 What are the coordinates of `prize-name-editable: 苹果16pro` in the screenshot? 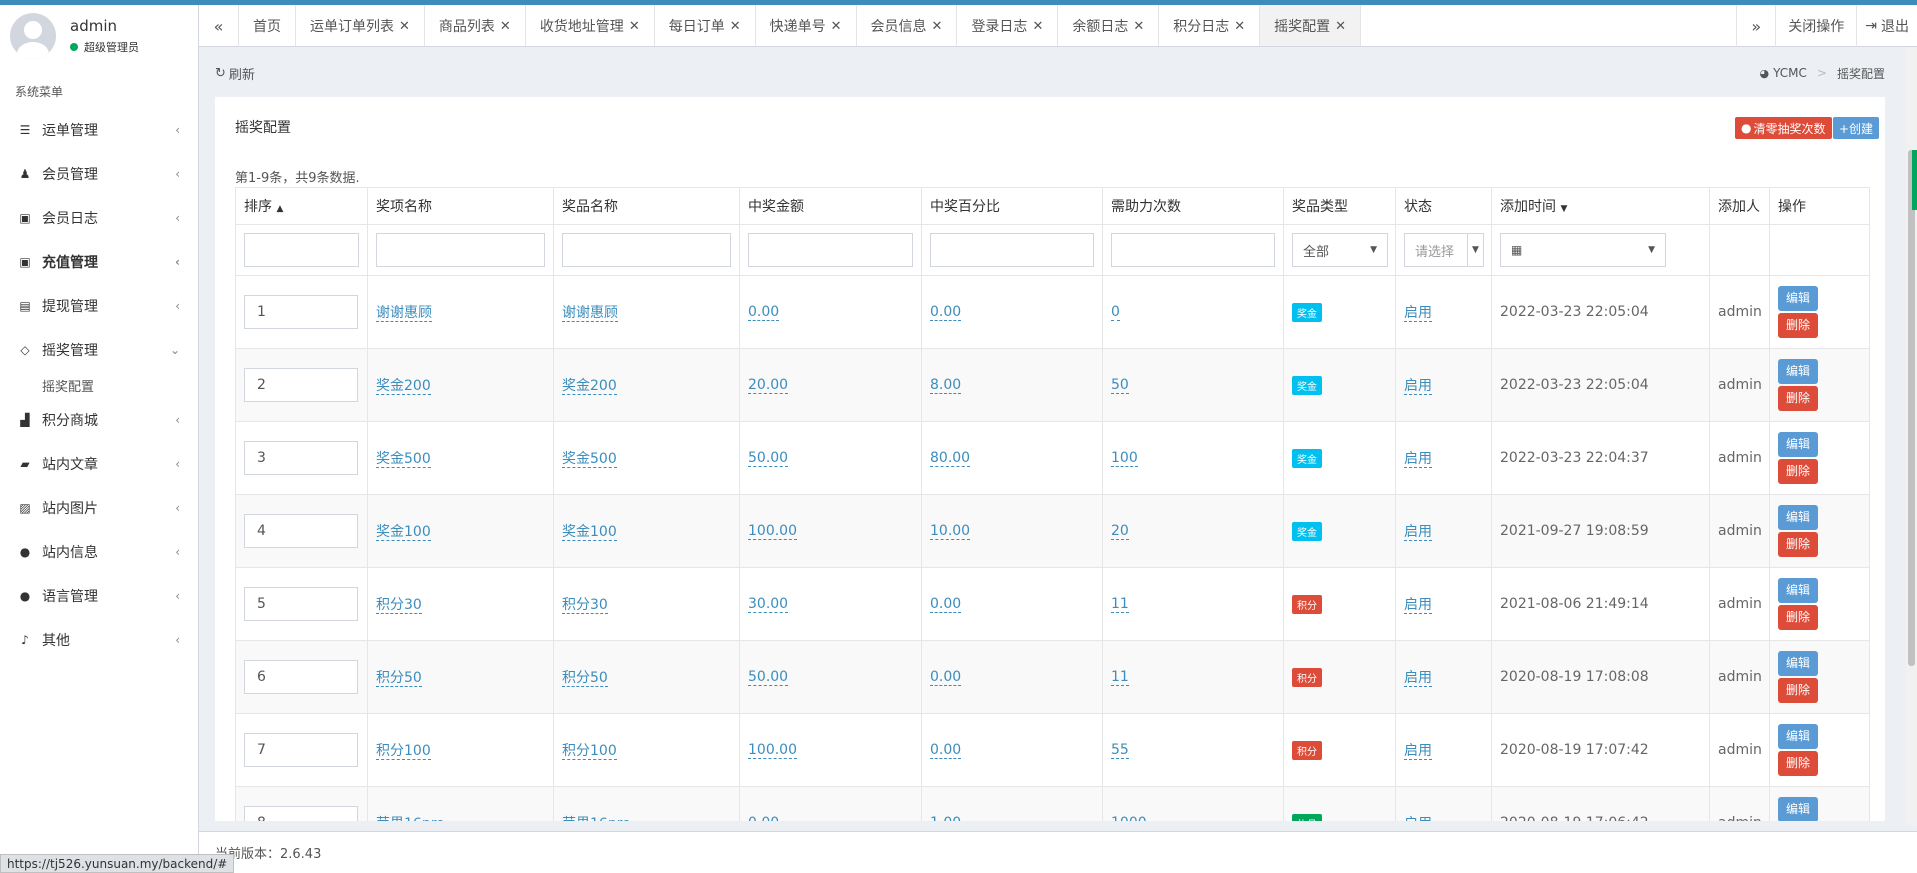 It's located at (596, 818).